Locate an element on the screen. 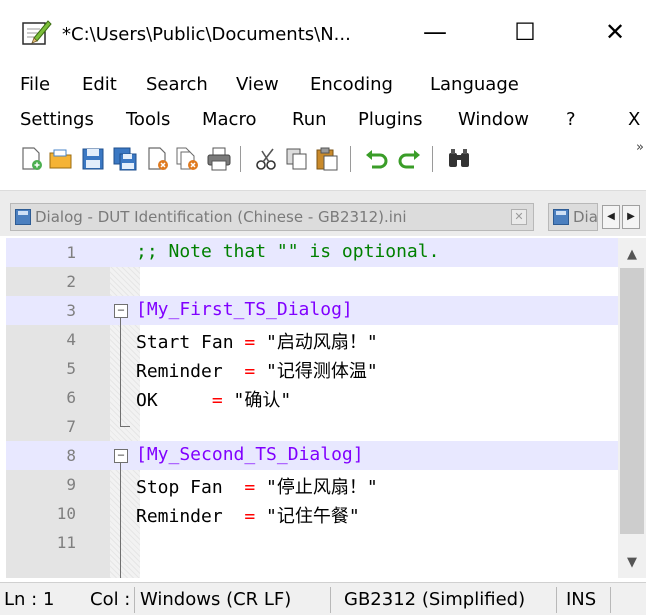 Image resolution: width=646 pixels, height=615 pixels. undo-icon is located at coordinates (377, 159).